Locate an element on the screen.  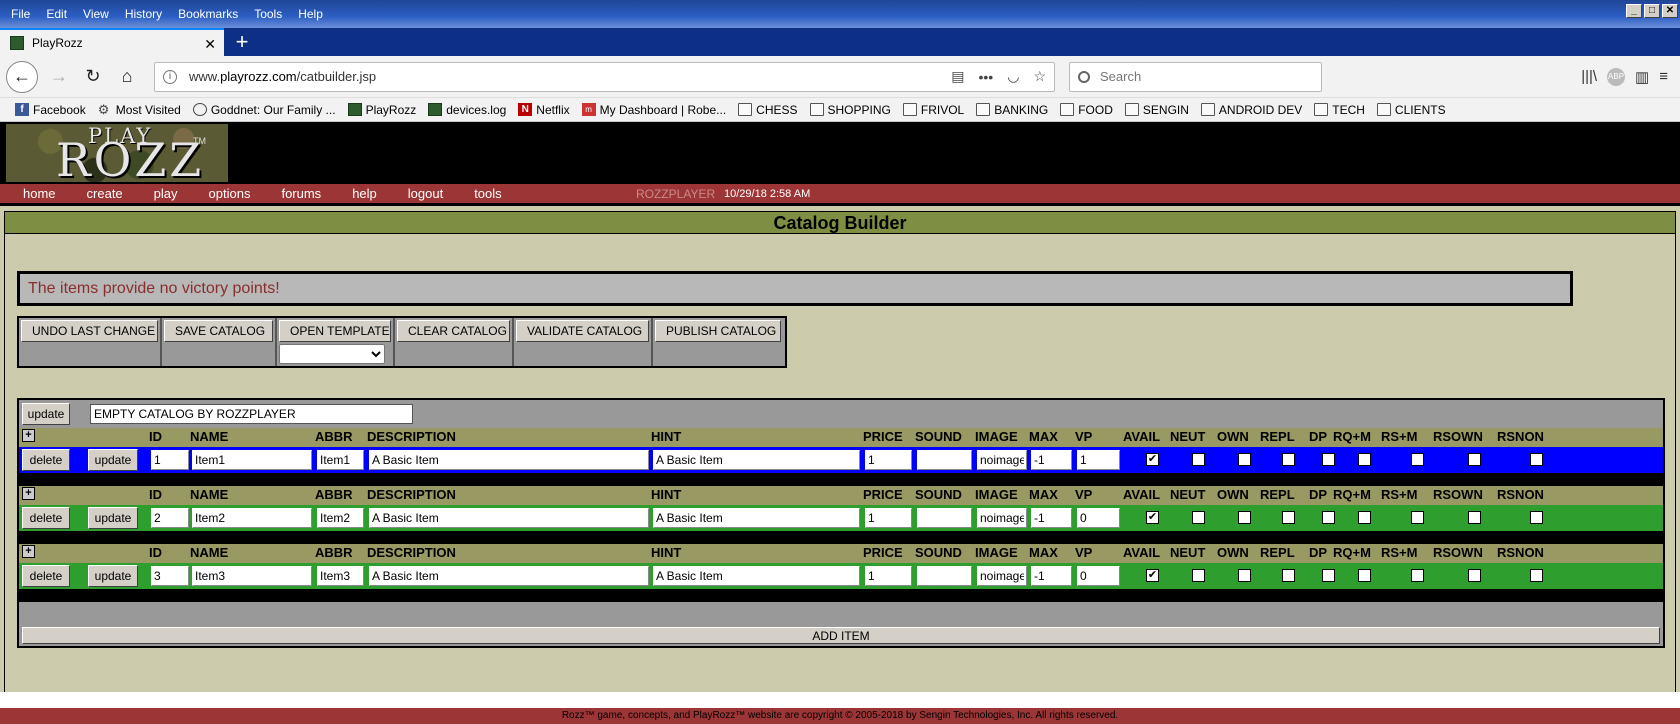
maximize-icon: □ is located at coordinates (1652, 11).